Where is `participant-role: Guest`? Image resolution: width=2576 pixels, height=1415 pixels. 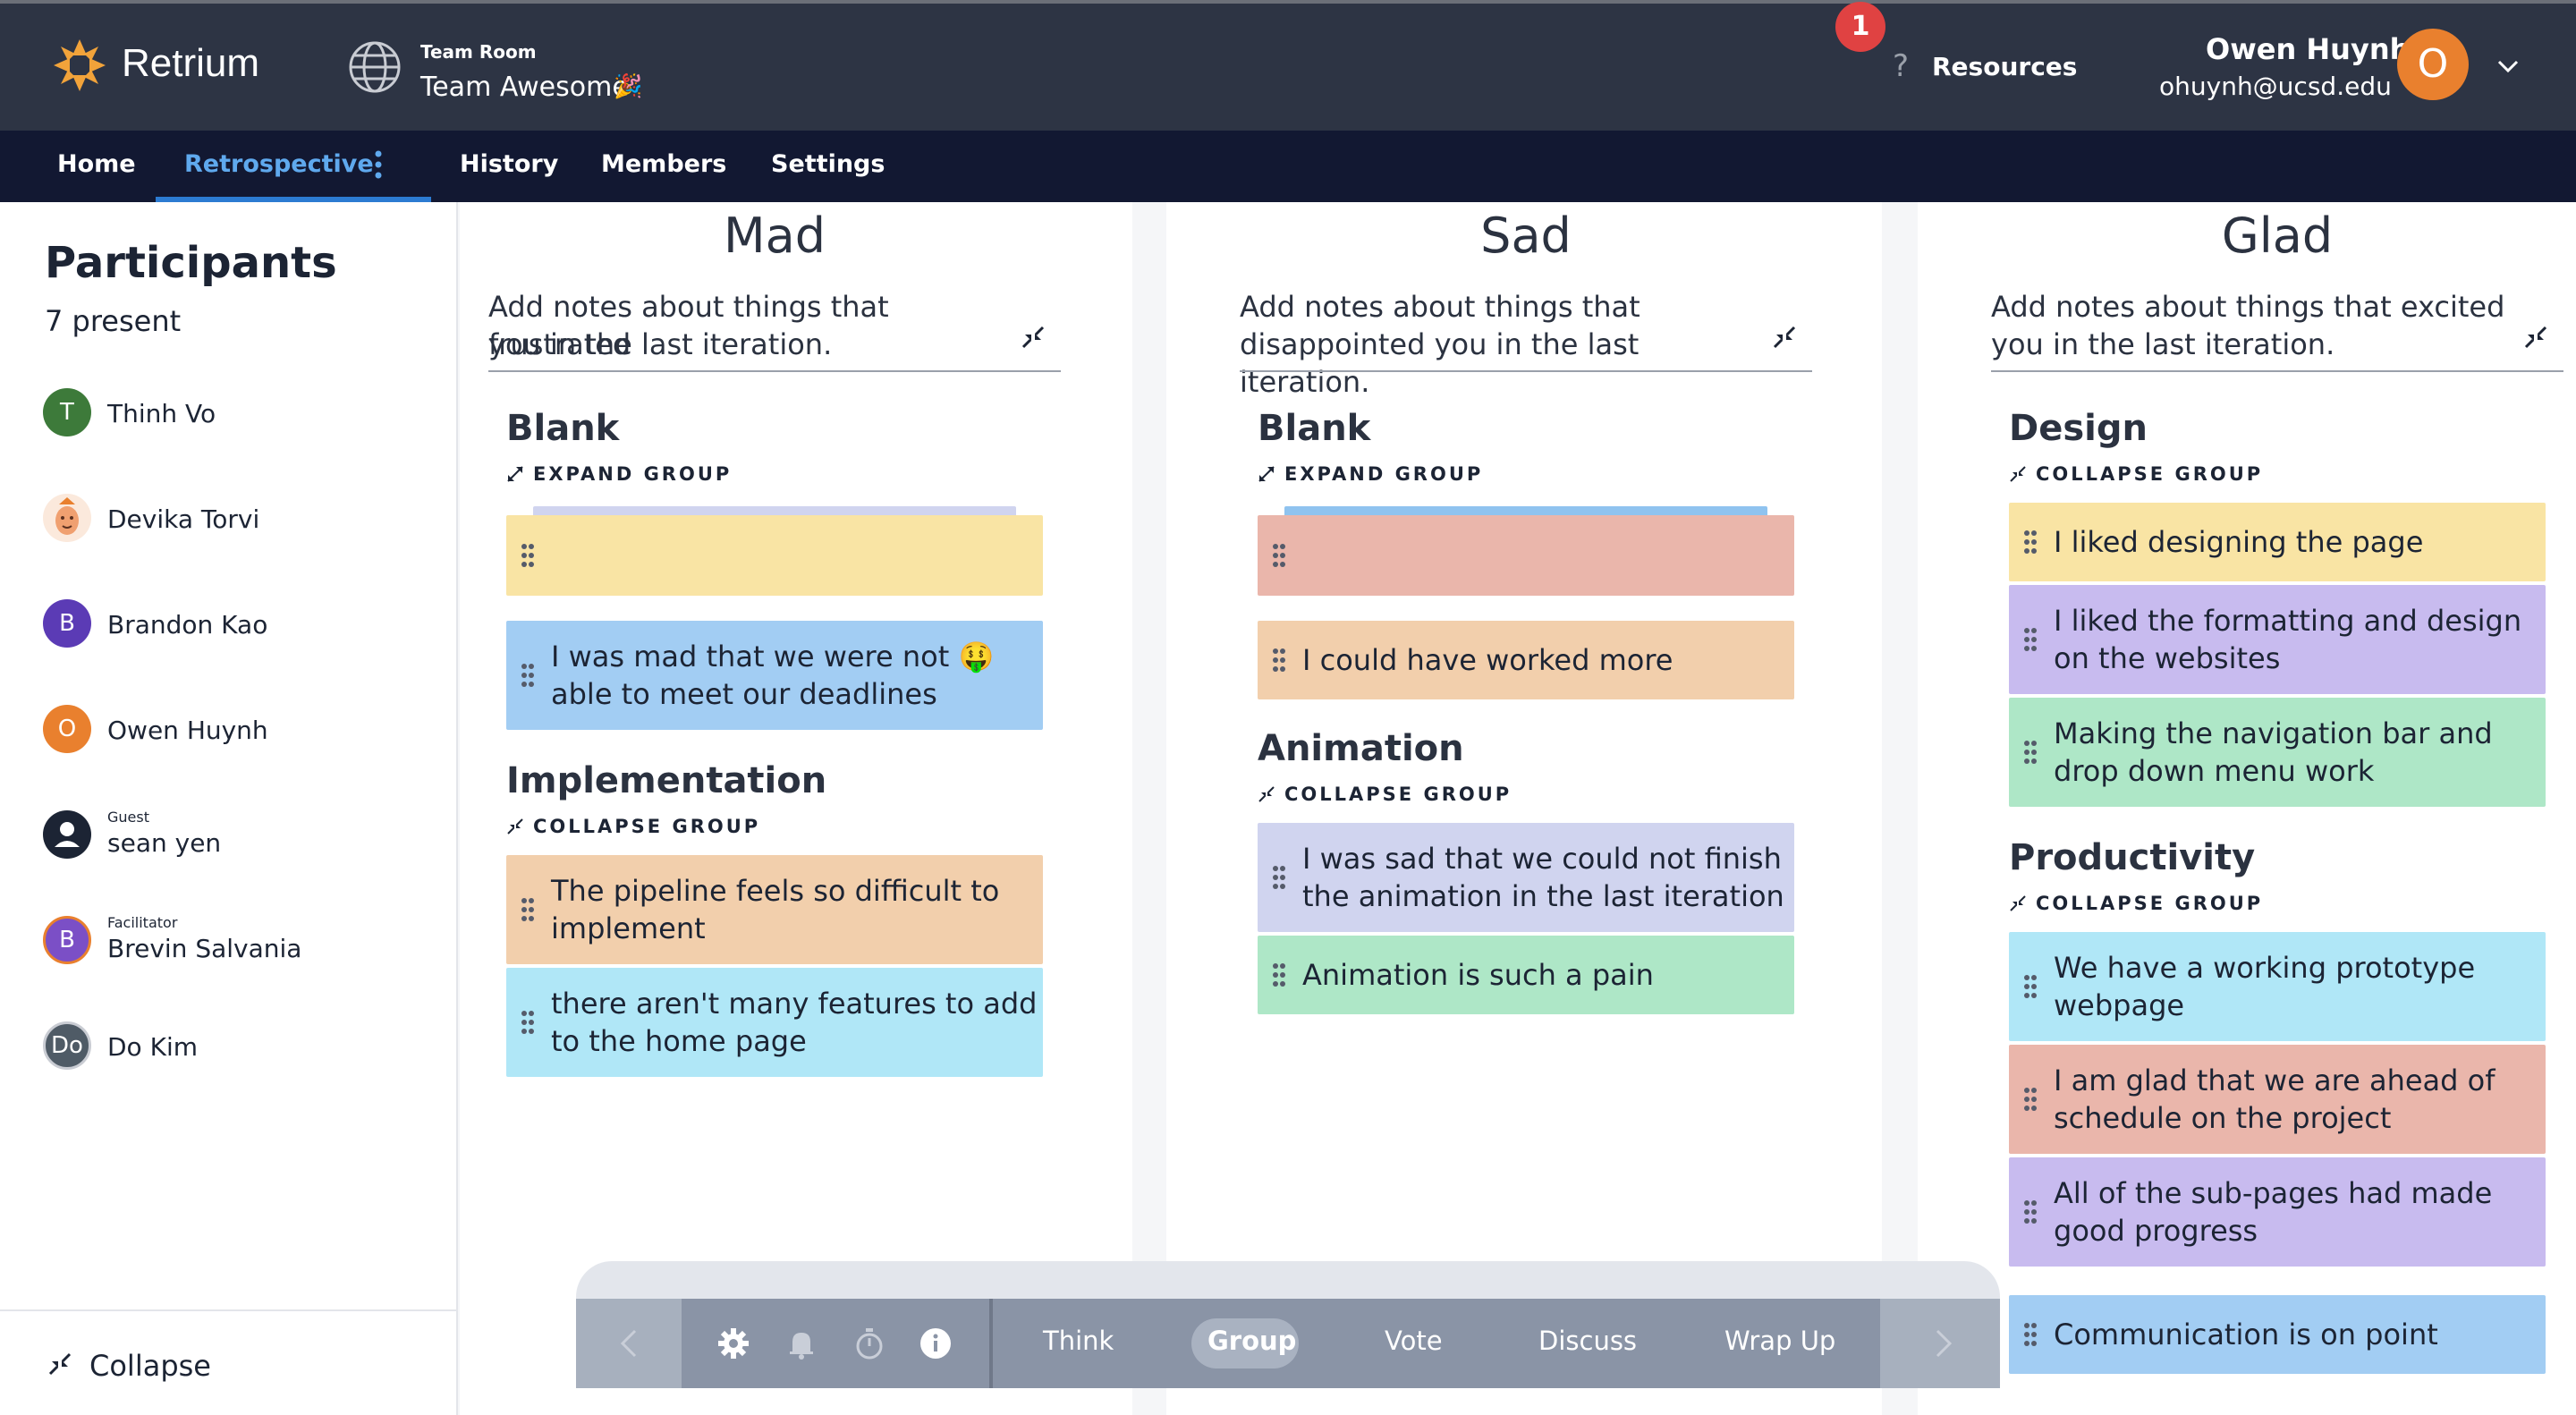
participant-role: Guest is located at coordinates (128, 818).